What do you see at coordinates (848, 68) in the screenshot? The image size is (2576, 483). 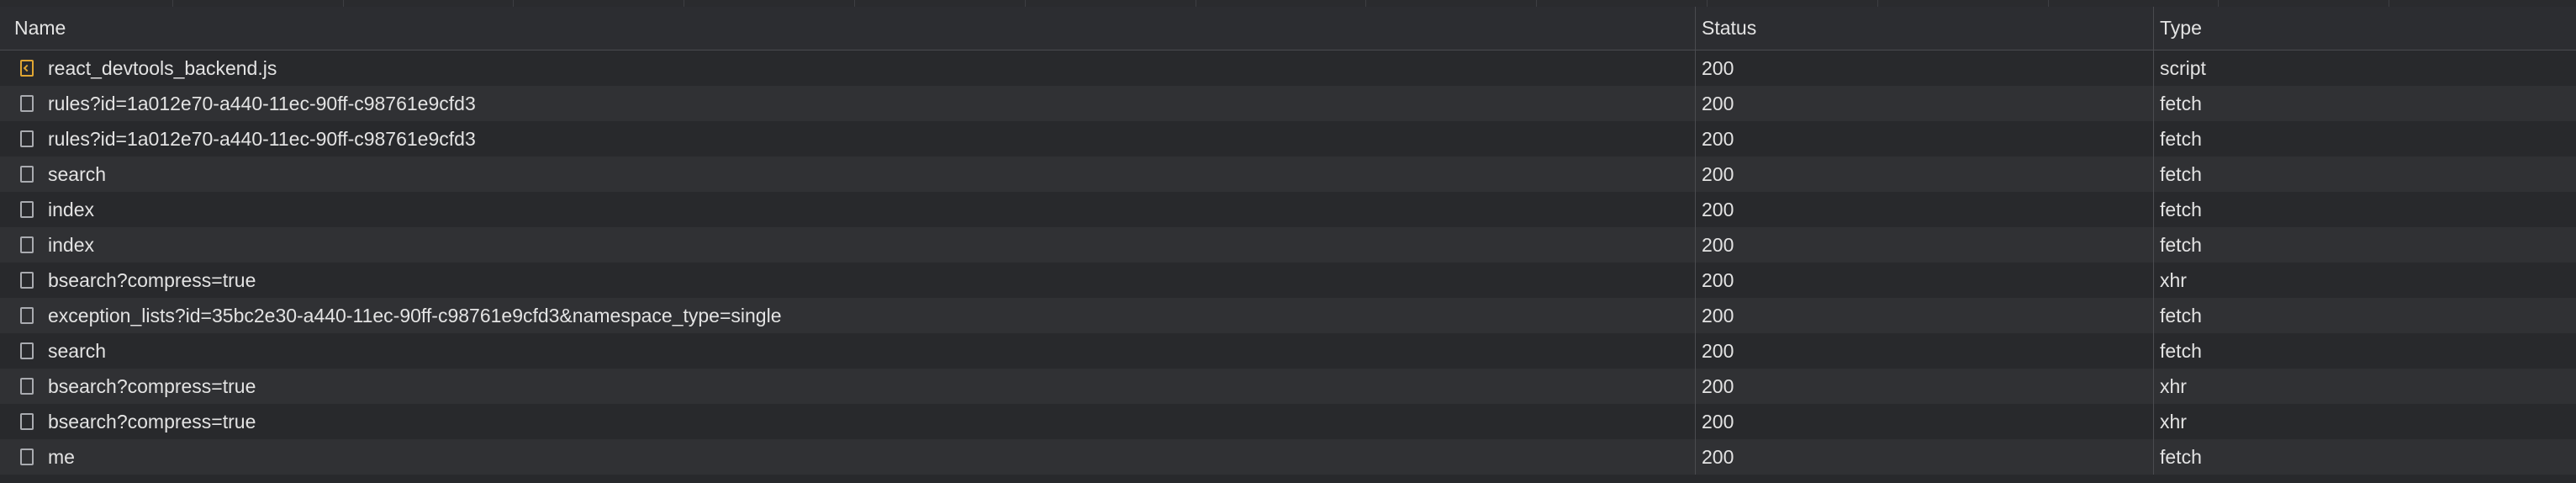 I see `request-name-cell: react_devtools_backend.js` at bounding box center [848, 68].